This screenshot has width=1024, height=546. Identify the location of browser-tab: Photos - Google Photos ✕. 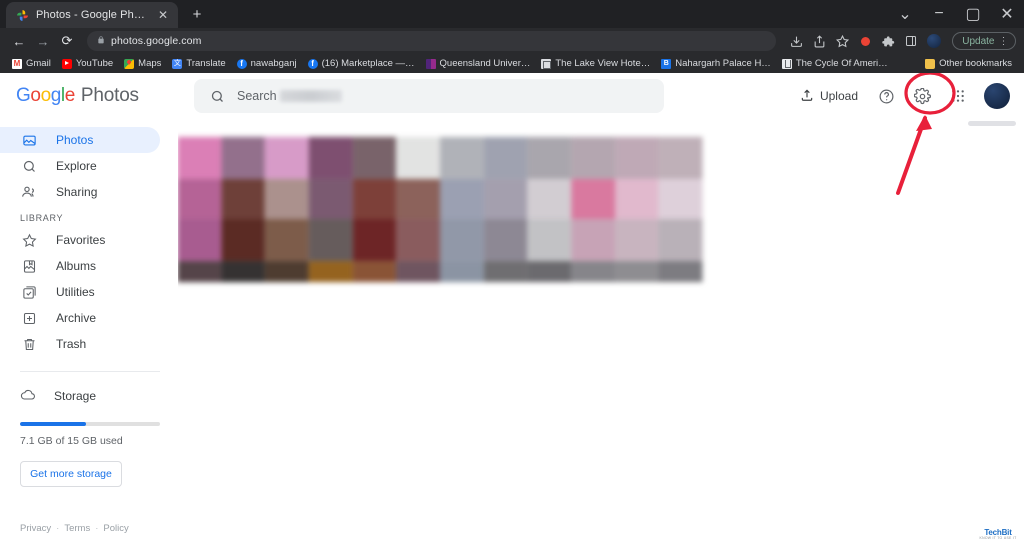
(92, 15).